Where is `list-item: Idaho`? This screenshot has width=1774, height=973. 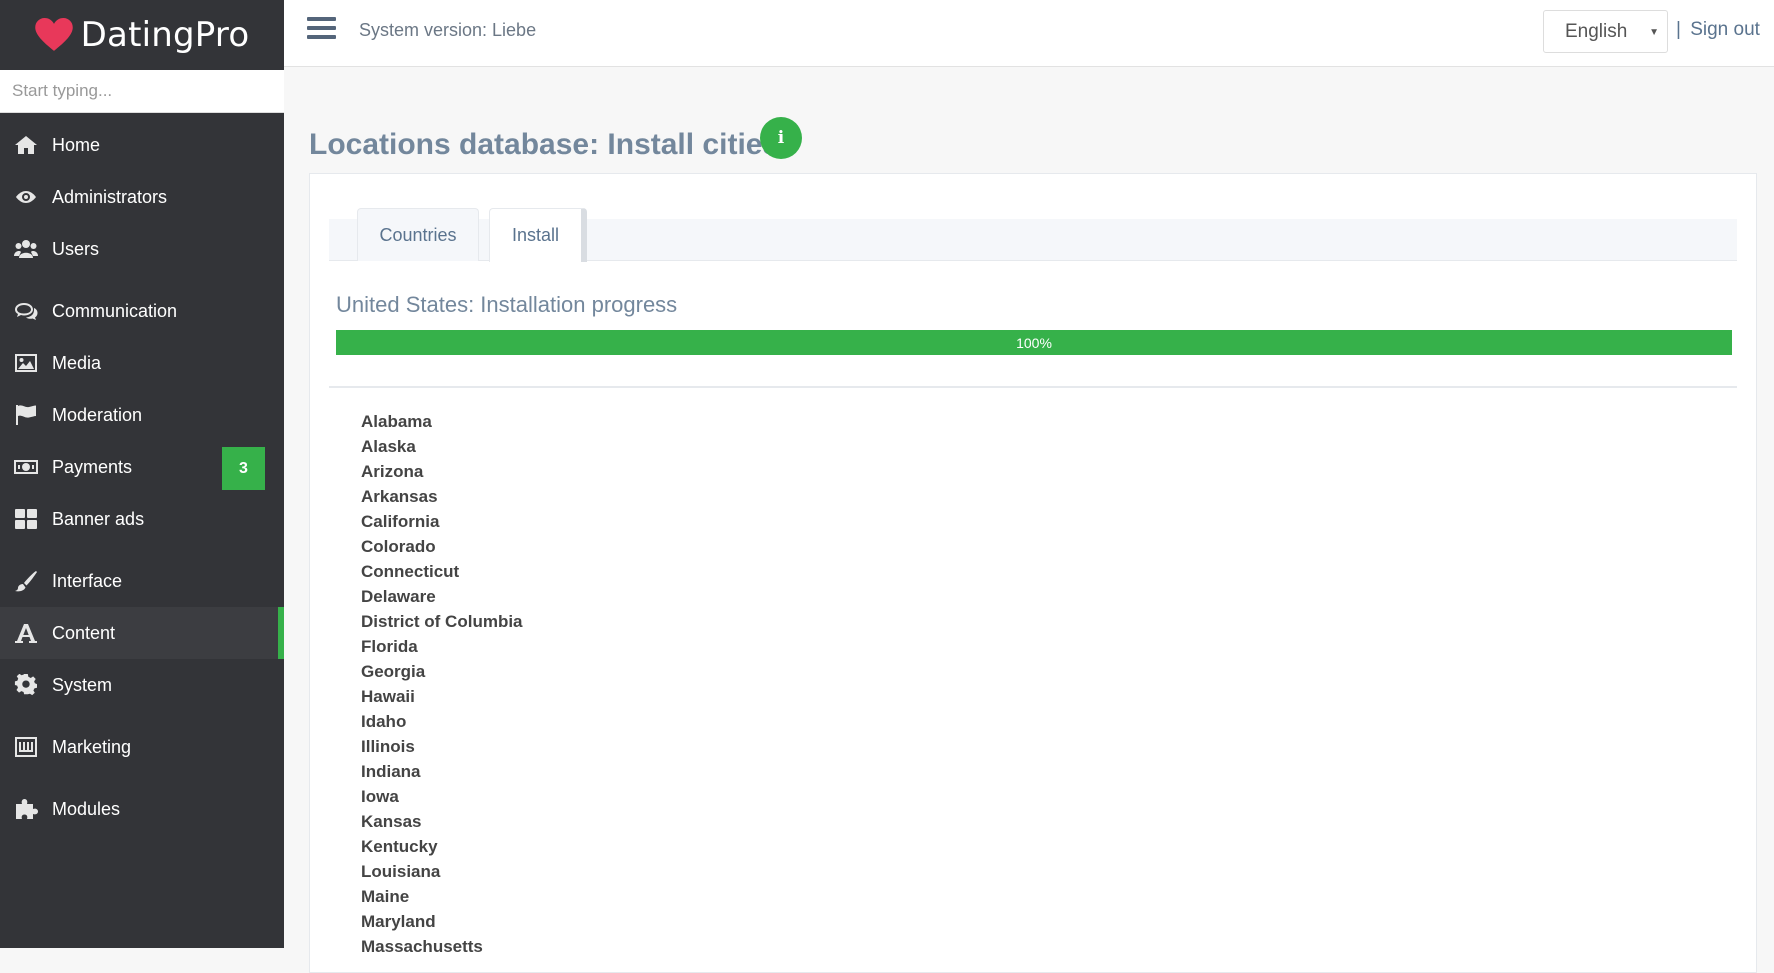
list-item: Idaho is located at coordinates (384, 721).